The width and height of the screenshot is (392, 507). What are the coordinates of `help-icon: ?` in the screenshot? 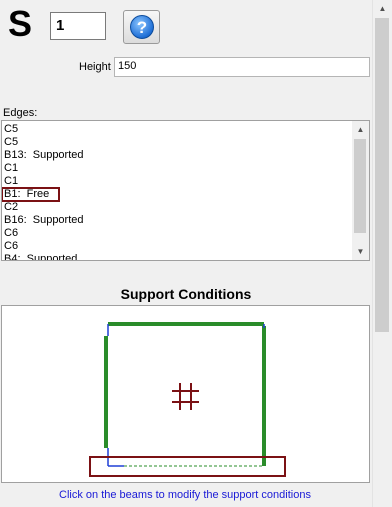 It's located at (142, 27).